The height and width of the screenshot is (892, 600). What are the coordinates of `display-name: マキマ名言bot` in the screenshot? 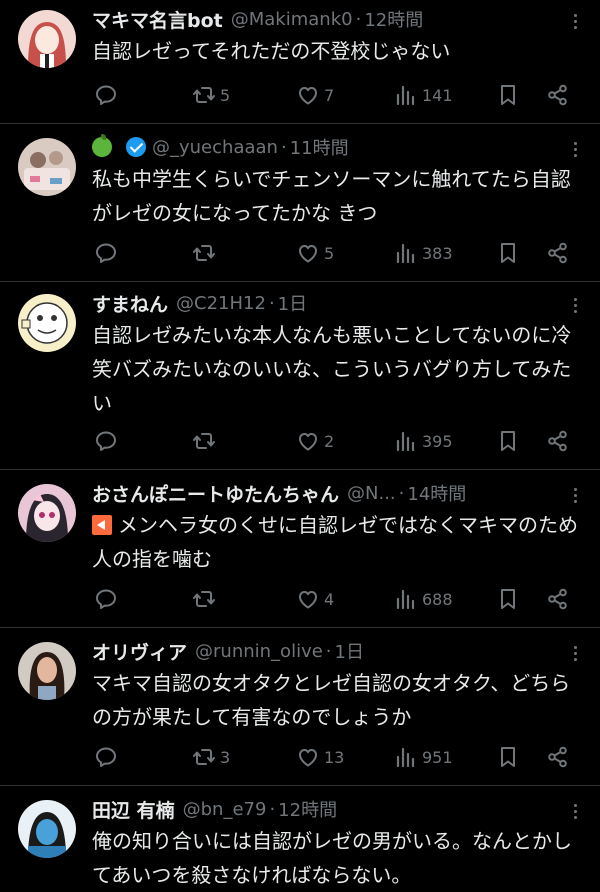 It's located at (157, 19).